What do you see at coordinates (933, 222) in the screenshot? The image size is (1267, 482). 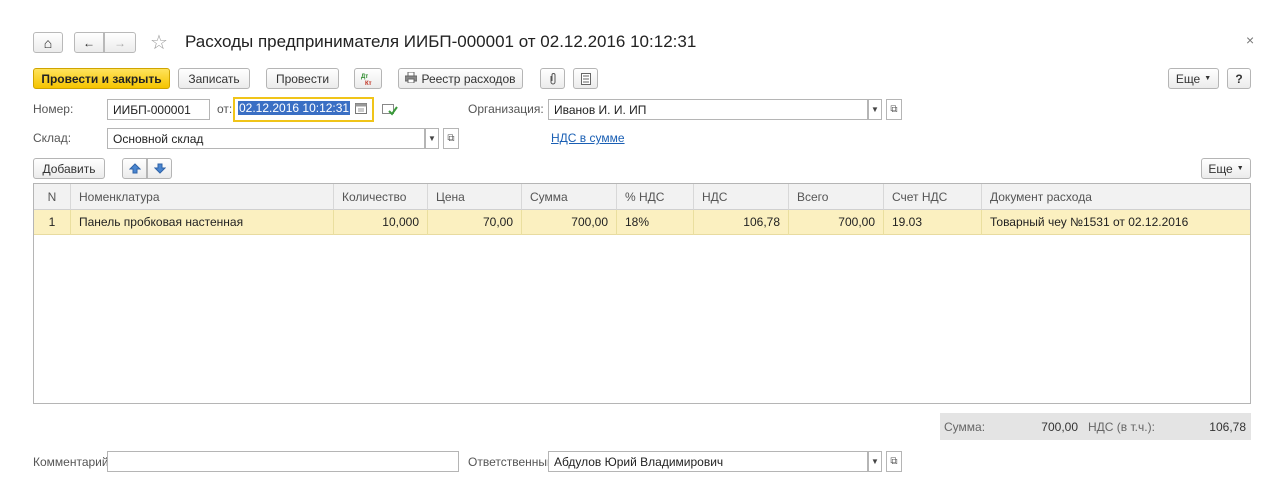 I see `cell-vat-account: 19.03` at bounding box center [933, 222].